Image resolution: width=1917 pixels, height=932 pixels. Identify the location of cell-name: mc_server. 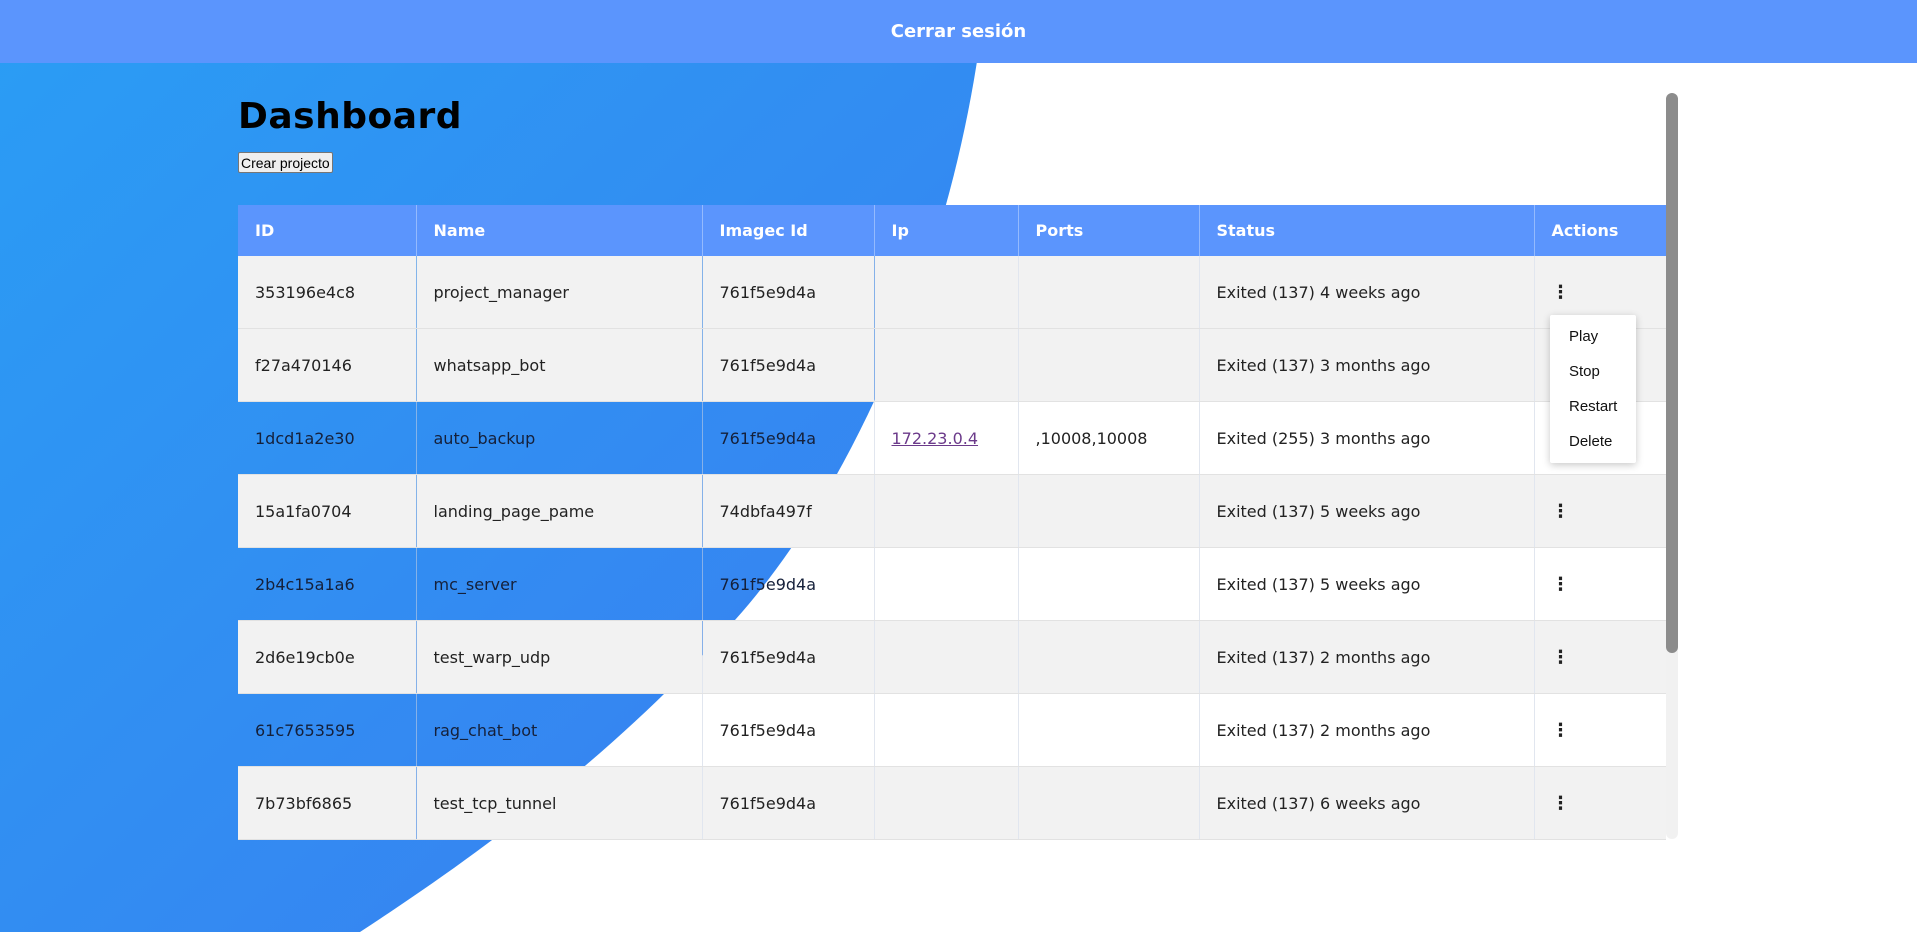
(559, 584).